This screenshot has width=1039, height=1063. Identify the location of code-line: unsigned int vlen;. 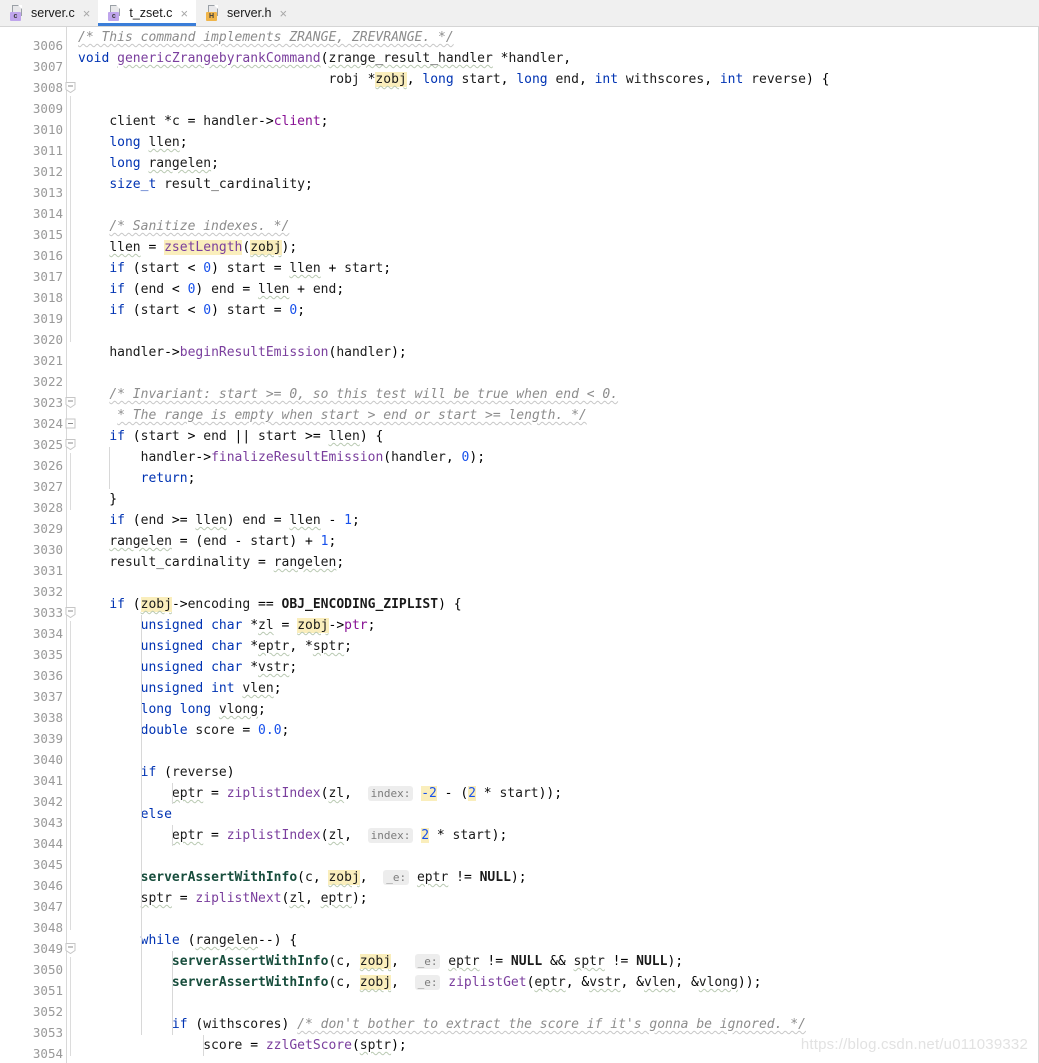
(556, 688).